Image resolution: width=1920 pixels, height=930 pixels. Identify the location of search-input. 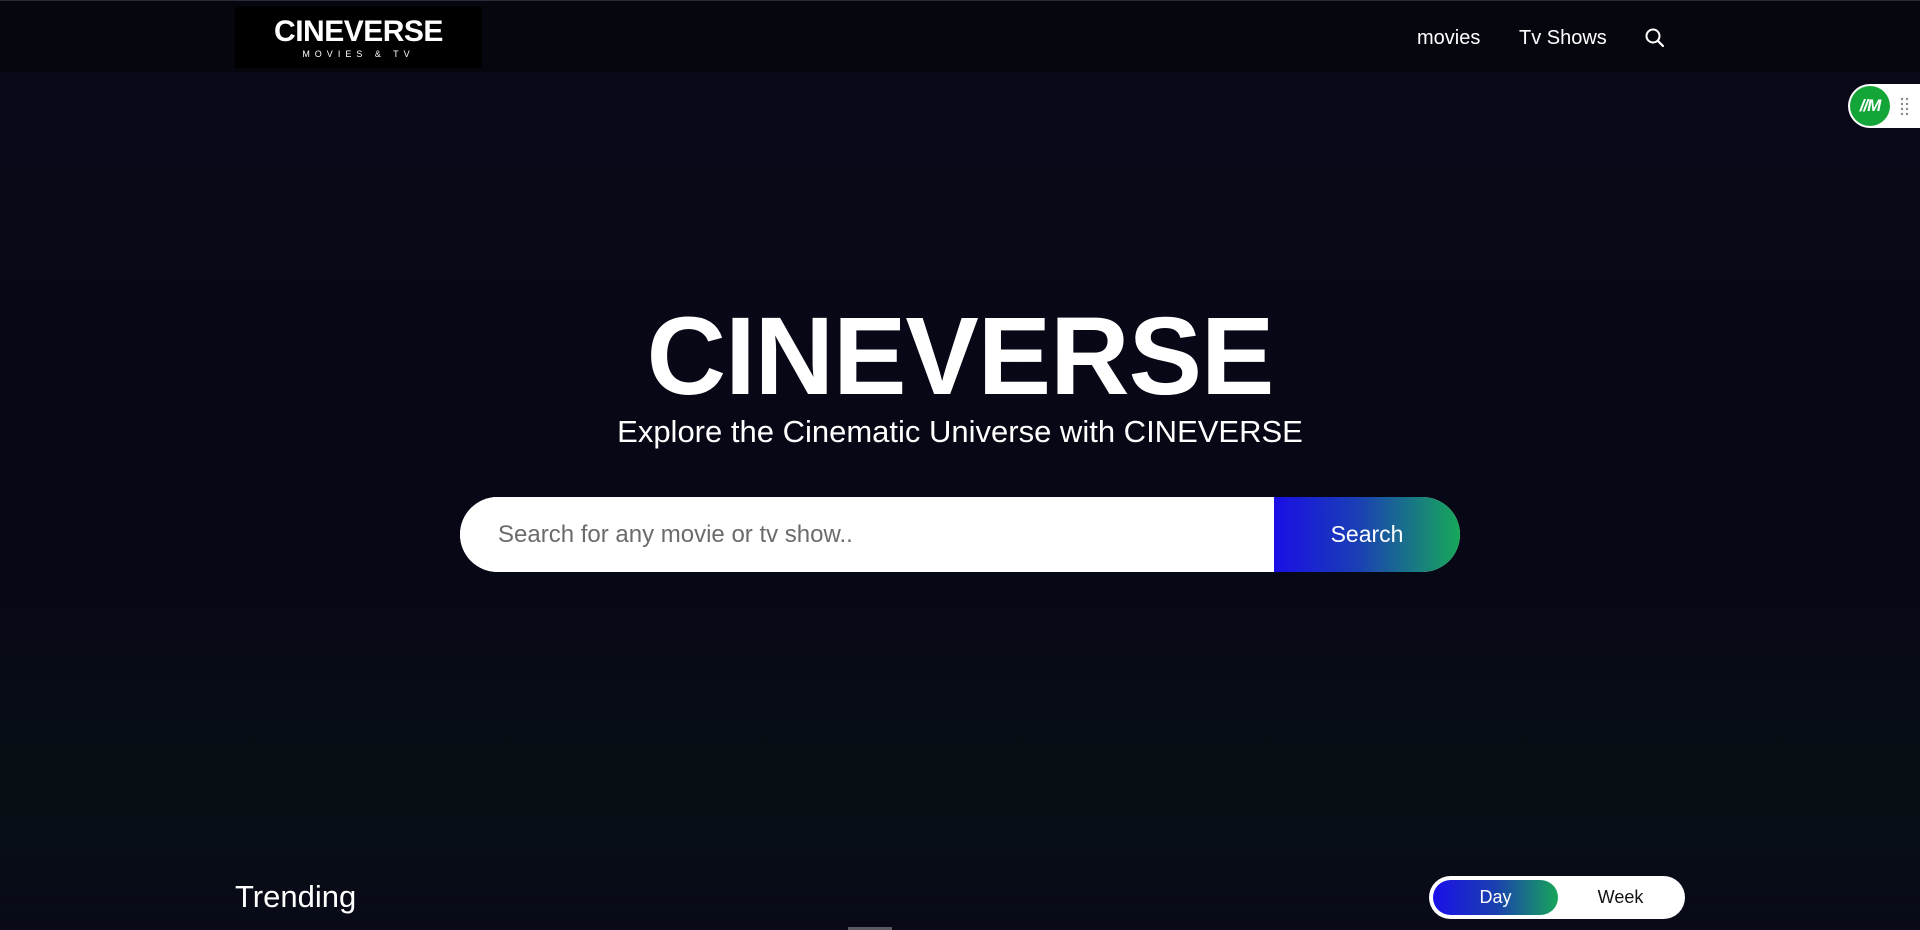
(867, 534).